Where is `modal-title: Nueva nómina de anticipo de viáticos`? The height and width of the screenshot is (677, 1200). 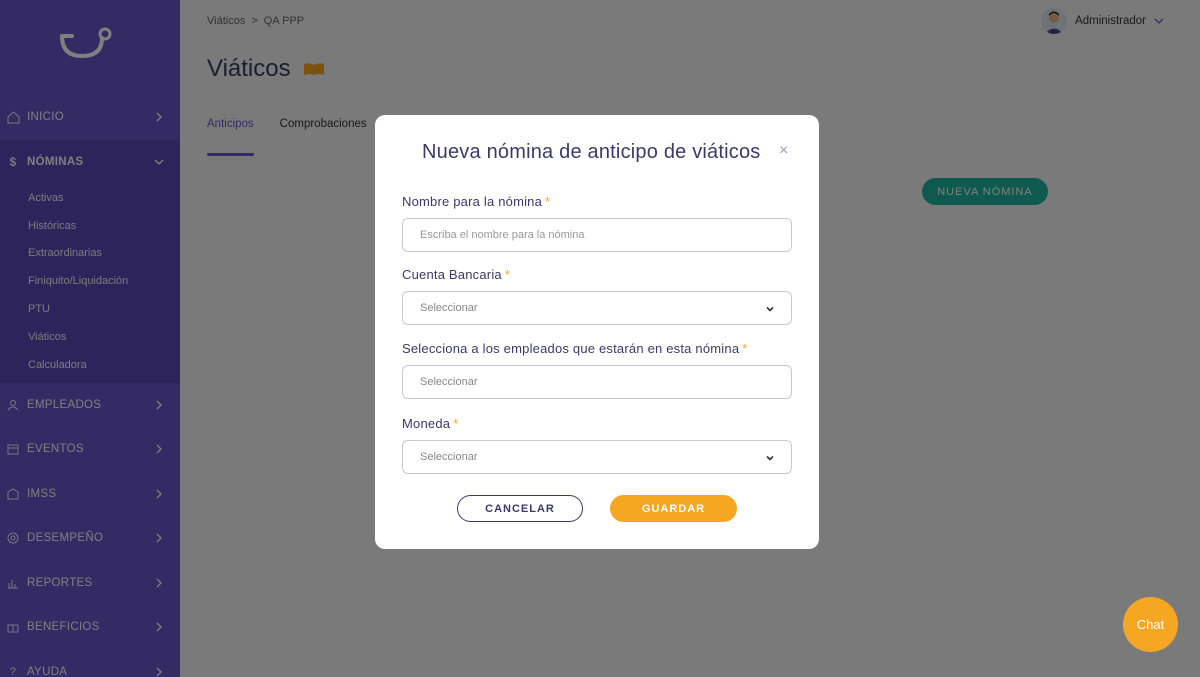
modal-title: Nueva nómina de anticipo de viáticos is located at coordinates (591, 152).